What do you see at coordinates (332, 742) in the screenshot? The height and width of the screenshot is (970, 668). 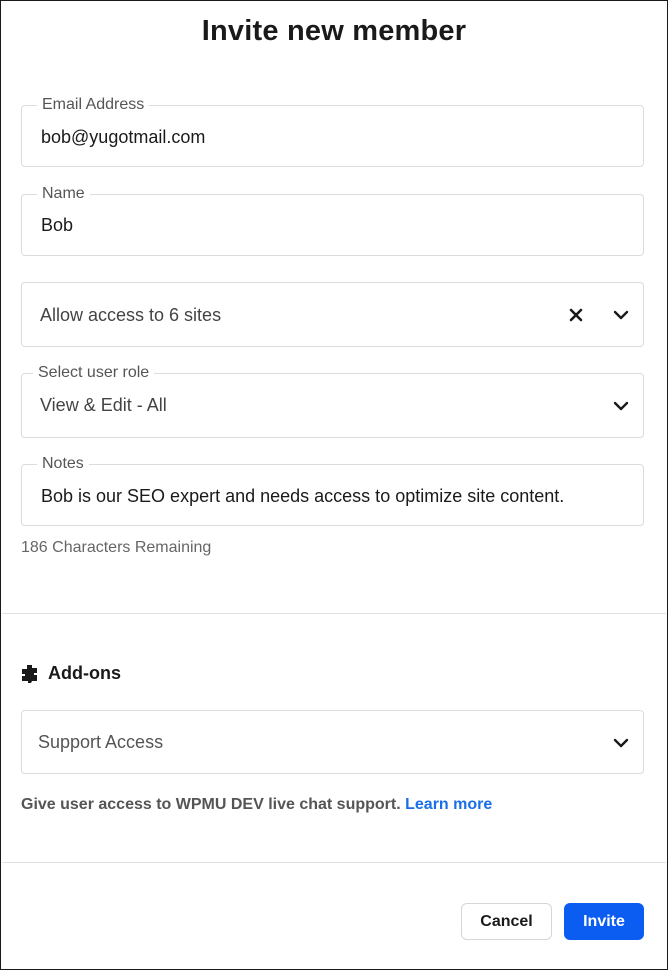 I see `support-access-select: Support Access` at bounding box center [332, 742].